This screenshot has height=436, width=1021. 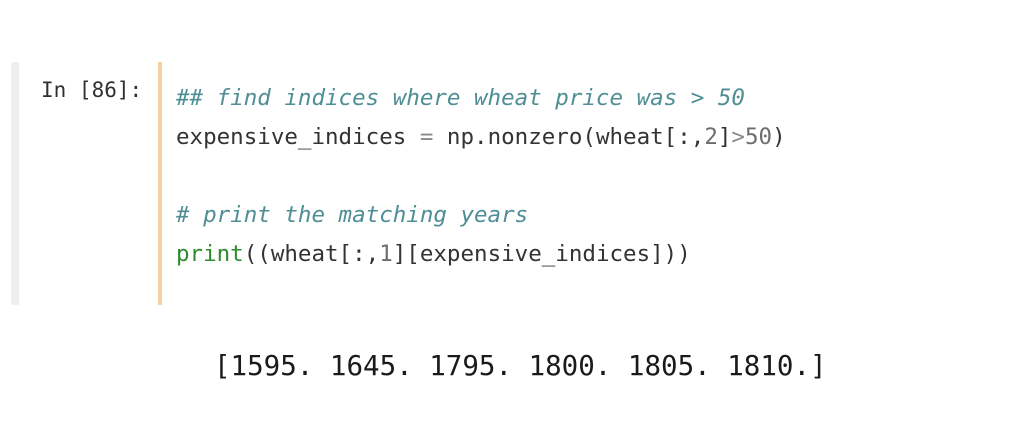 What do you see at coordinates (426, 137) in the screenshot?
I see `code-token-op: =` at bounding box center [426, 137].